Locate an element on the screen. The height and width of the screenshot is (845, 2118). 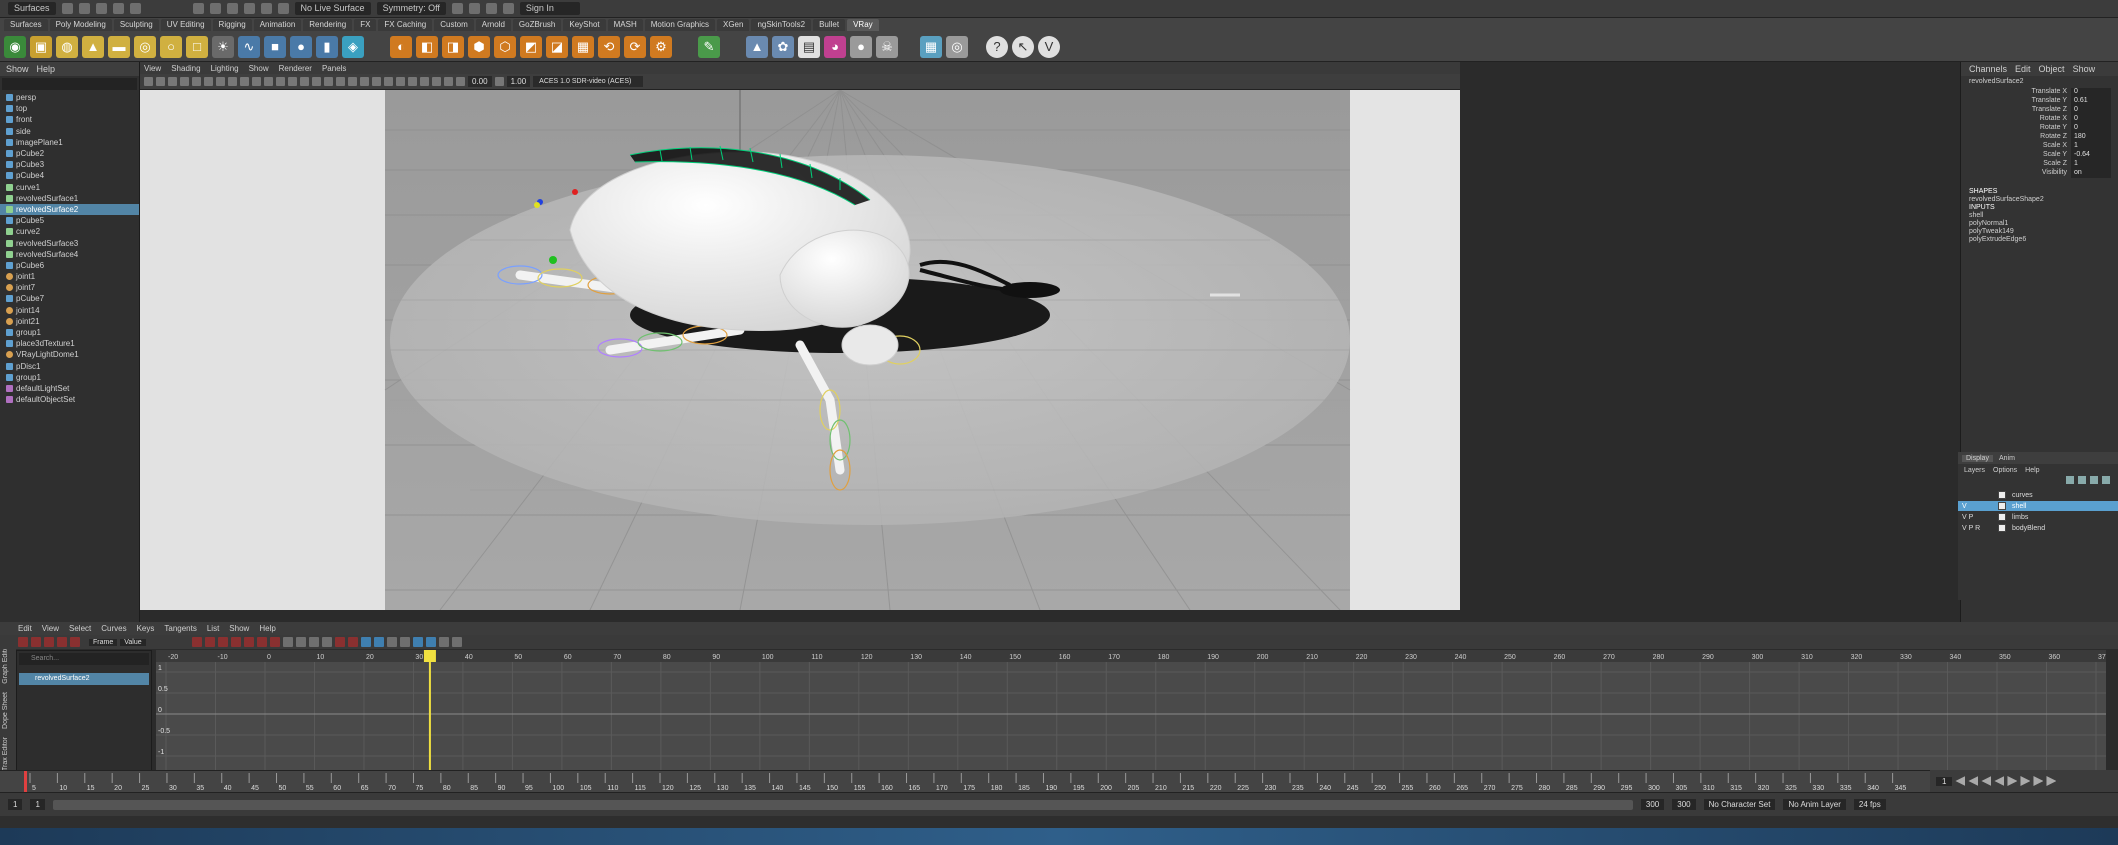
channel-row: Translate Y 0.61 is located at coordinates (2039, 101).